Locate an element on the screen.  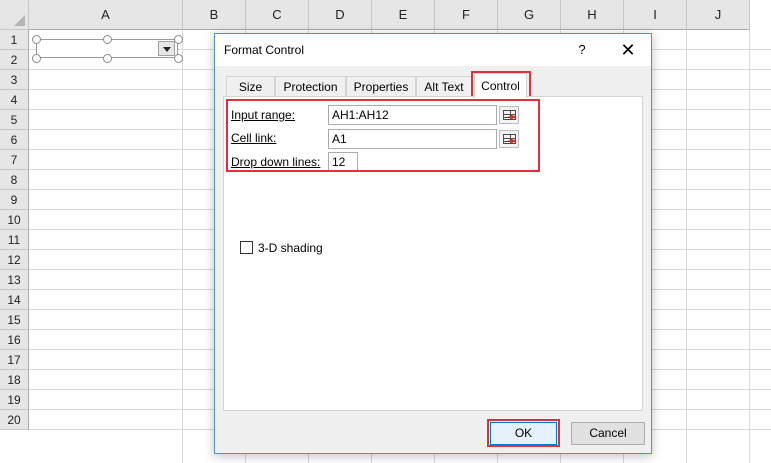
row-header-13: 13 is located at coordinates (14, 280).